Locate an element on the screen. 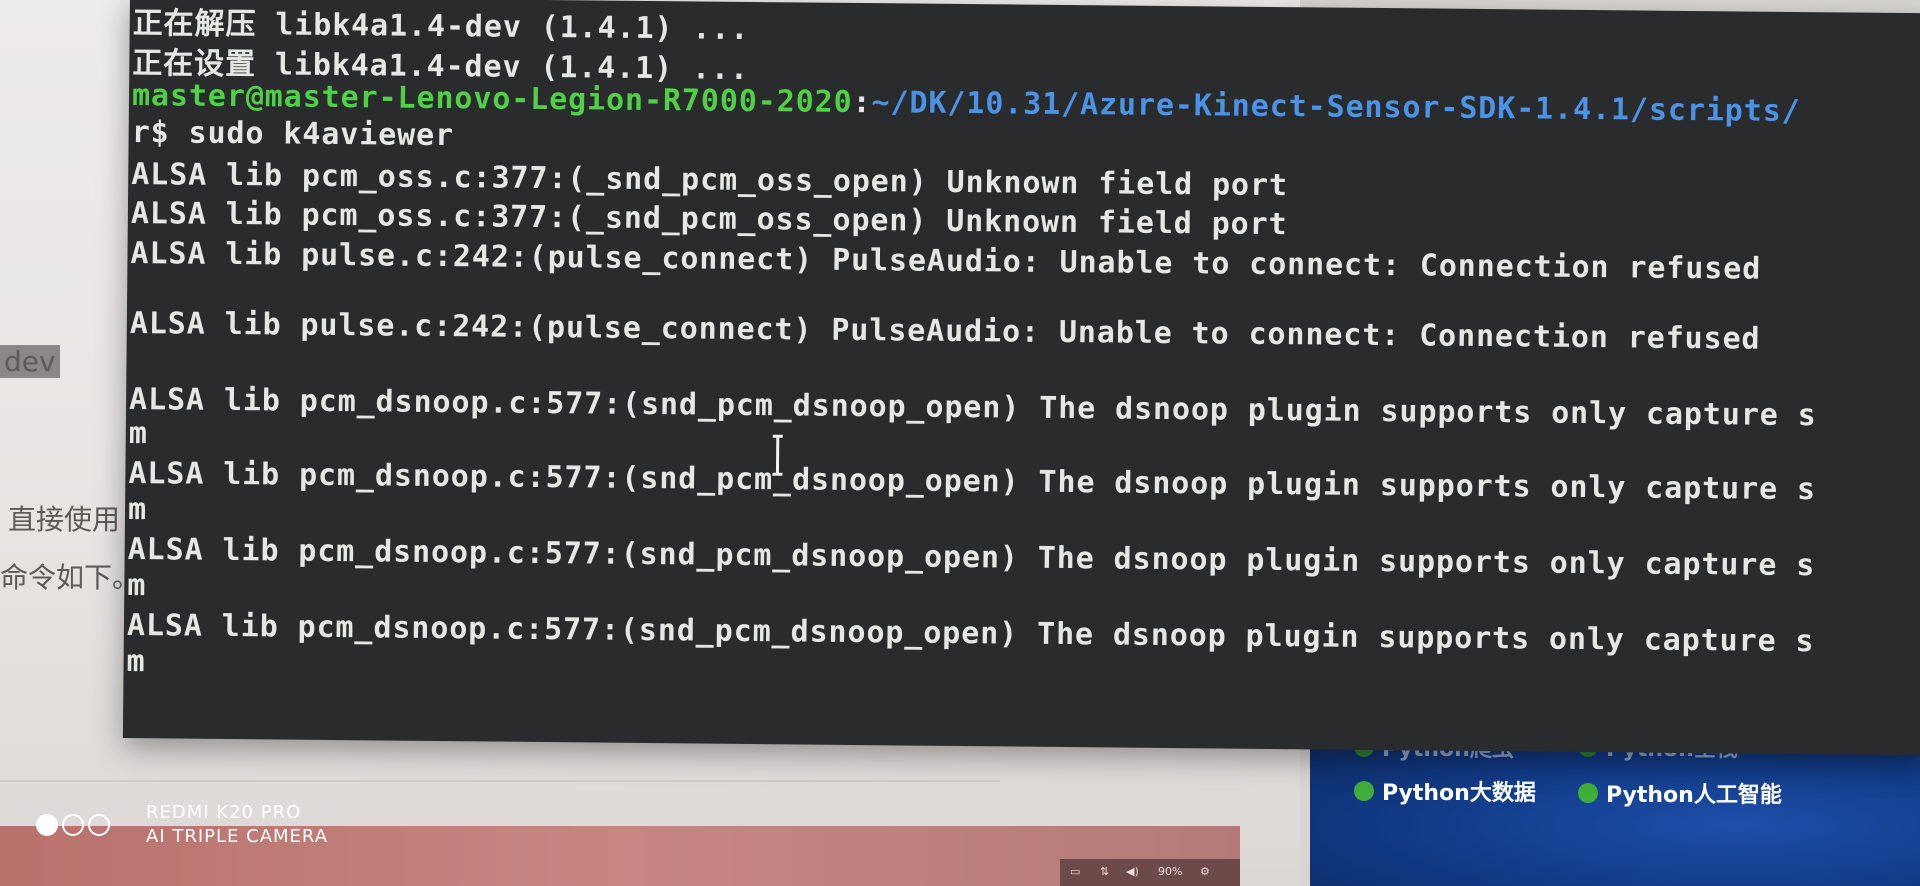 The height and width of the screenshot is (886, 1920). volume-icon: ◀) is located at coordinates (1132, 871).